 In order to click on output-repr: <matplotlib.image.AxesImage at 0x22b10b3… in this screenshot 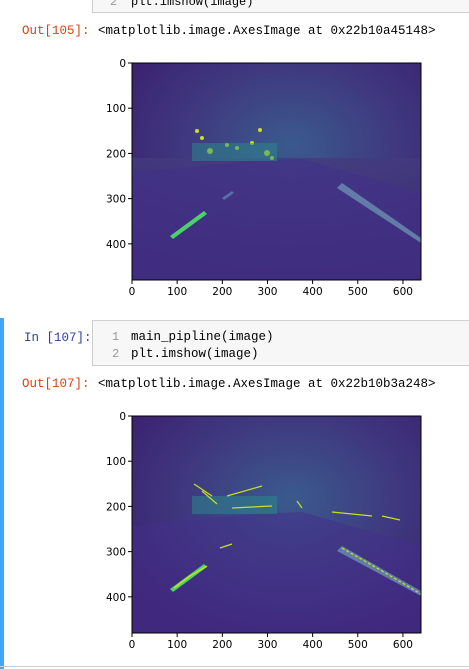, I will do `click(267, 384)`.